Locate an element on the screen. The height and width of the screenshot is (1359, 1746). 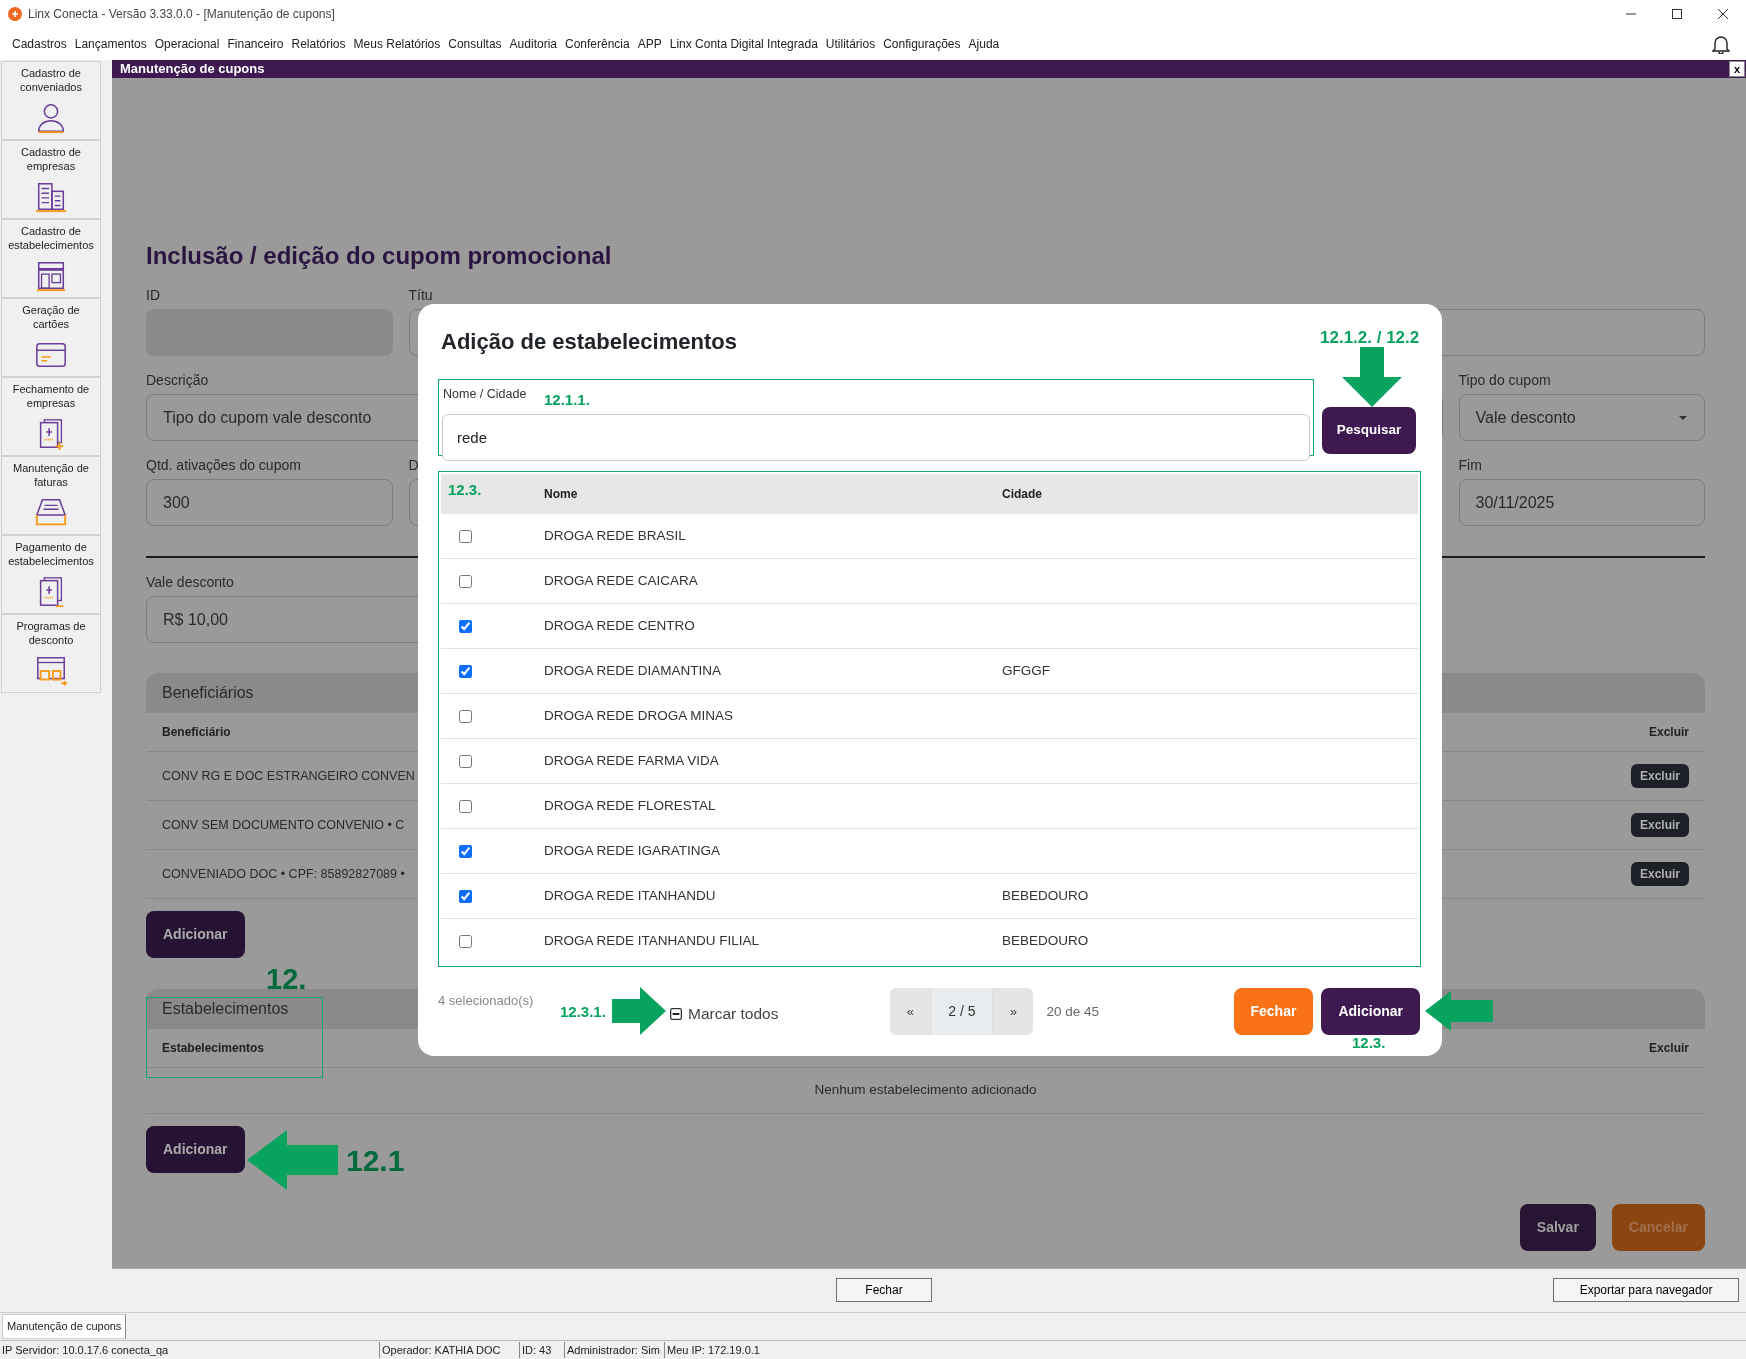
search-field: rede is located at coordinates (876, 437).